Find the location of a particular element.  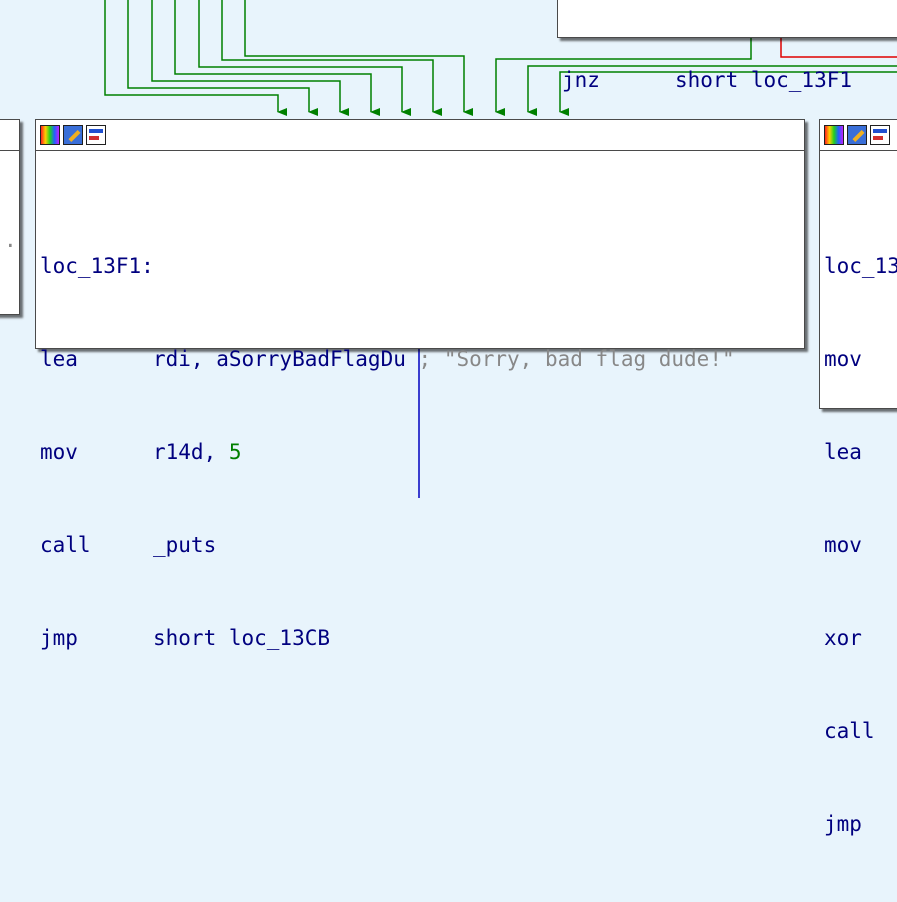

mnemonic: call is located at coordinates (65, 545).